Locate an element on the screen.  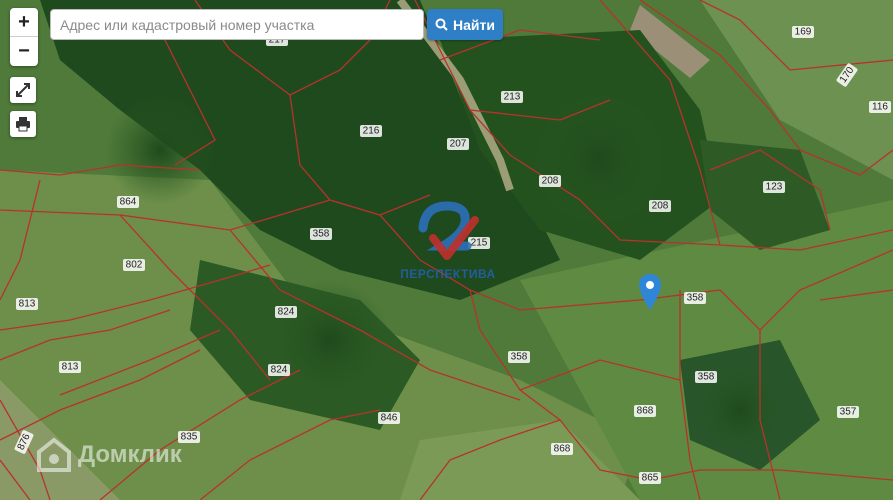
parcel-label: 846 is located at coordinates (389, 418).